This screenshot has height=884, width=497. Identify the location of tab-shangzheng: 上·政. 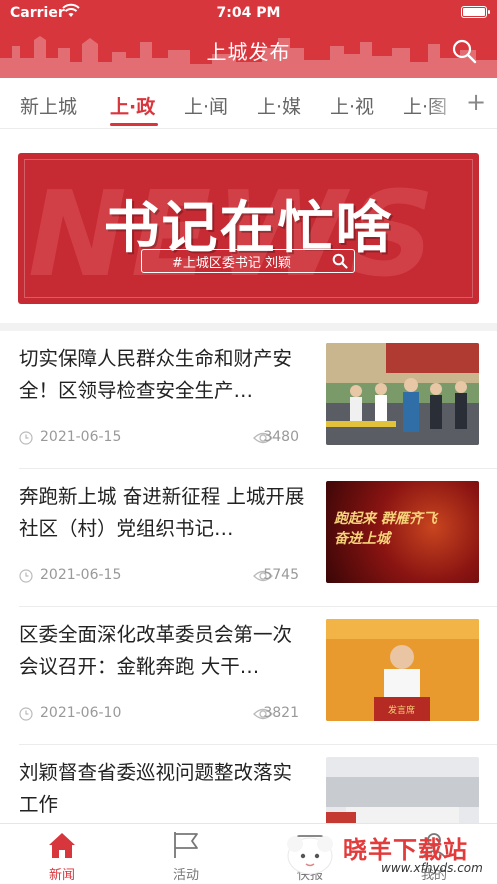
(132, 105).